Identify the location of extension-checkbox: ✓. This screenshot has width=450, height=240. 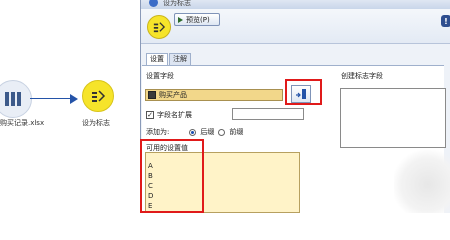
(150, 115).